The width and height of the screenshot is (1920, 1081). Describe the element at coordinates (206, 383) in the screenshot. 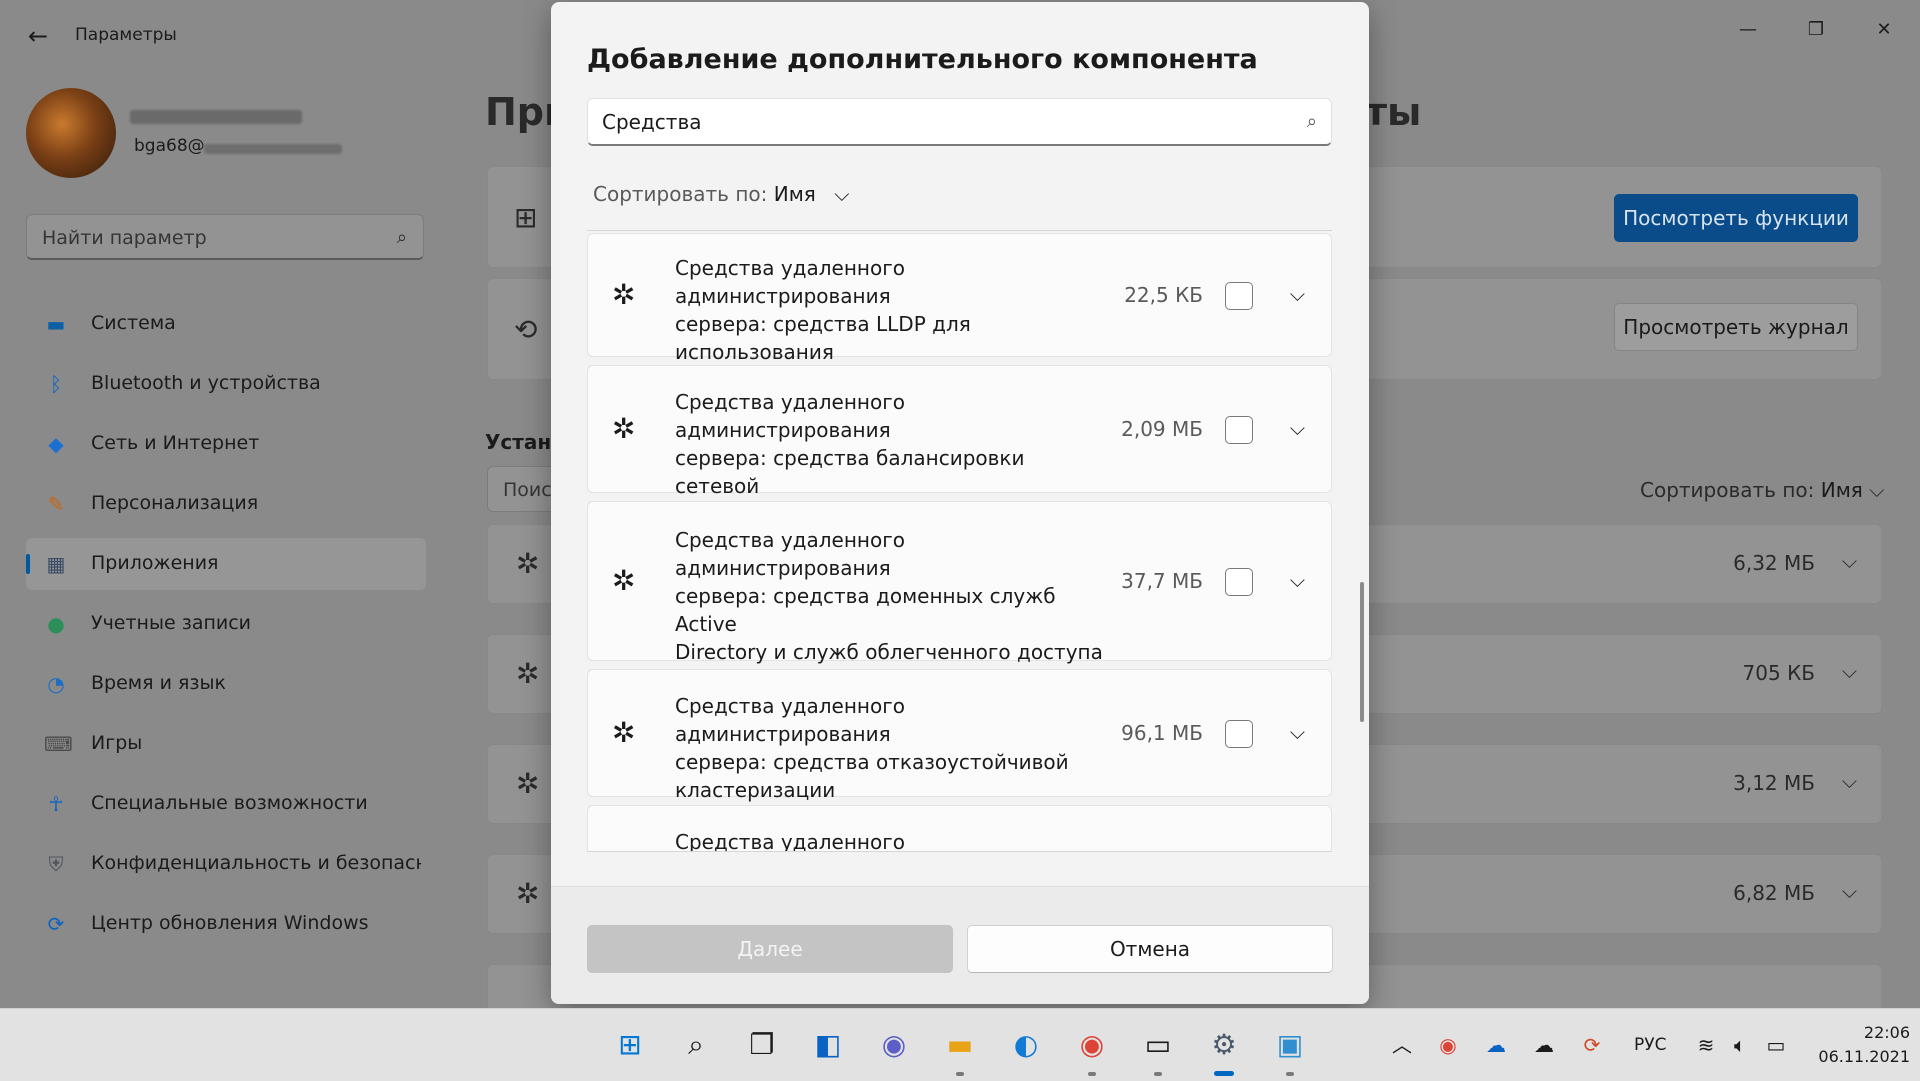

I see `sidebar-item-label: Bluetooth и устройства` at that location.